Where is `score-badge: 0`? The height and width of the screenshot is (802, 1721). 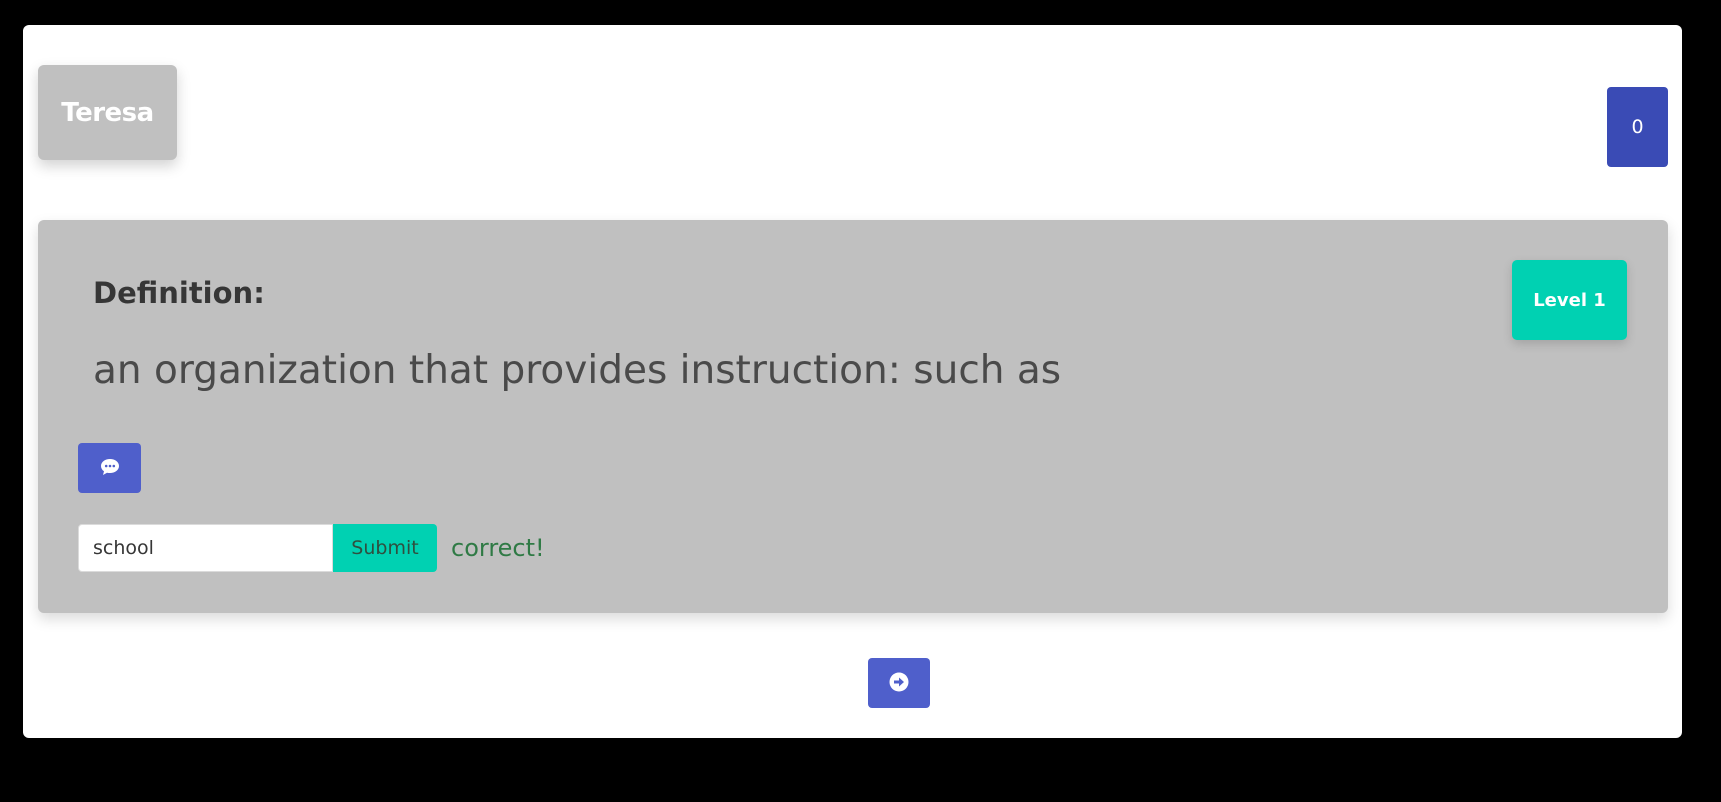 score-badge: 0 is located at coordinates (1637, 127).